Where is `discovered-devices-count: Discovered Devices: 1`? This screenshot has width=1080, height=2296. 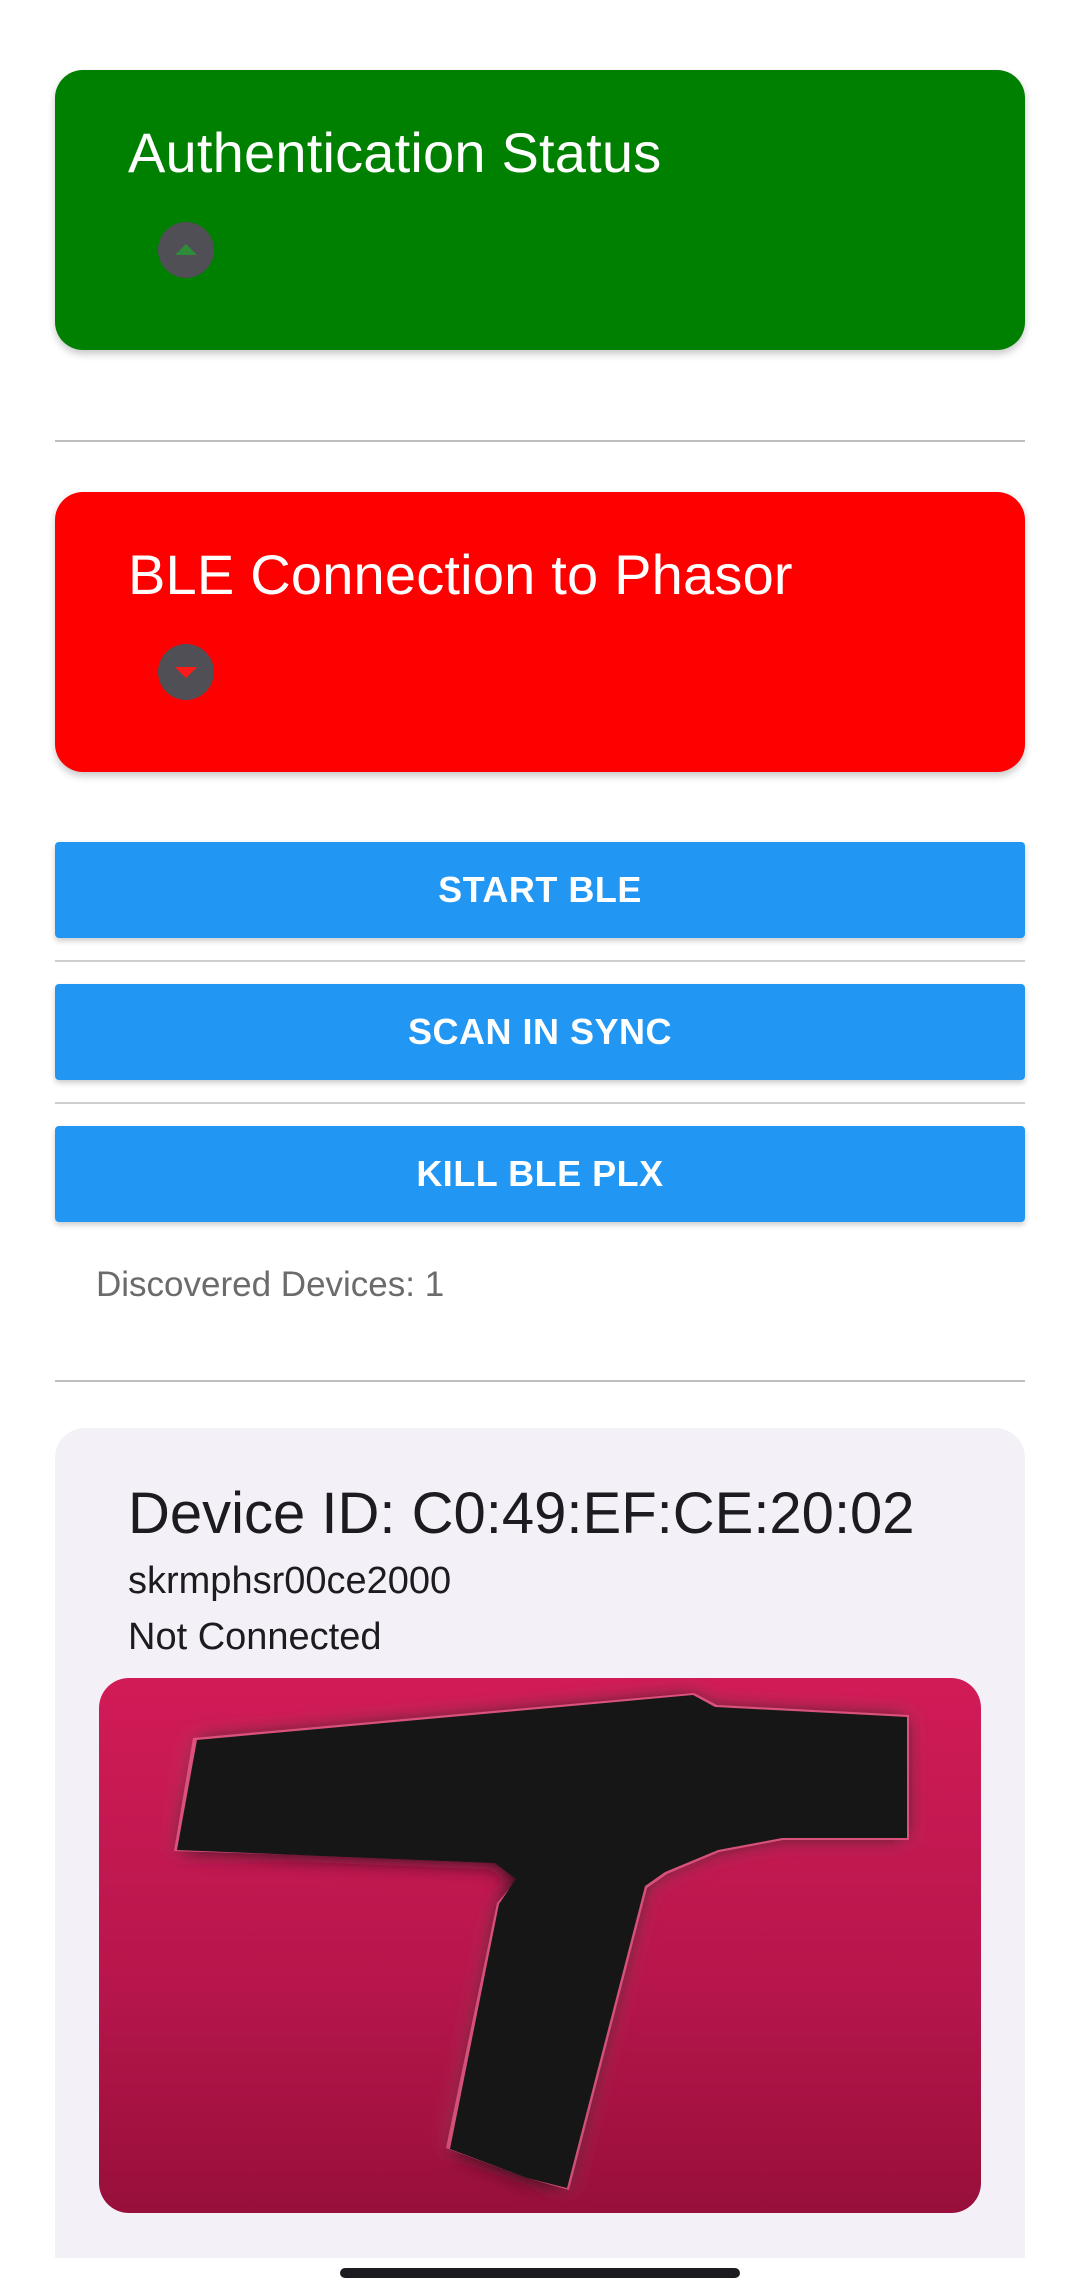 discovered-devices-count: Discovered Devices: 1 is located at coordinates (270, 1284).